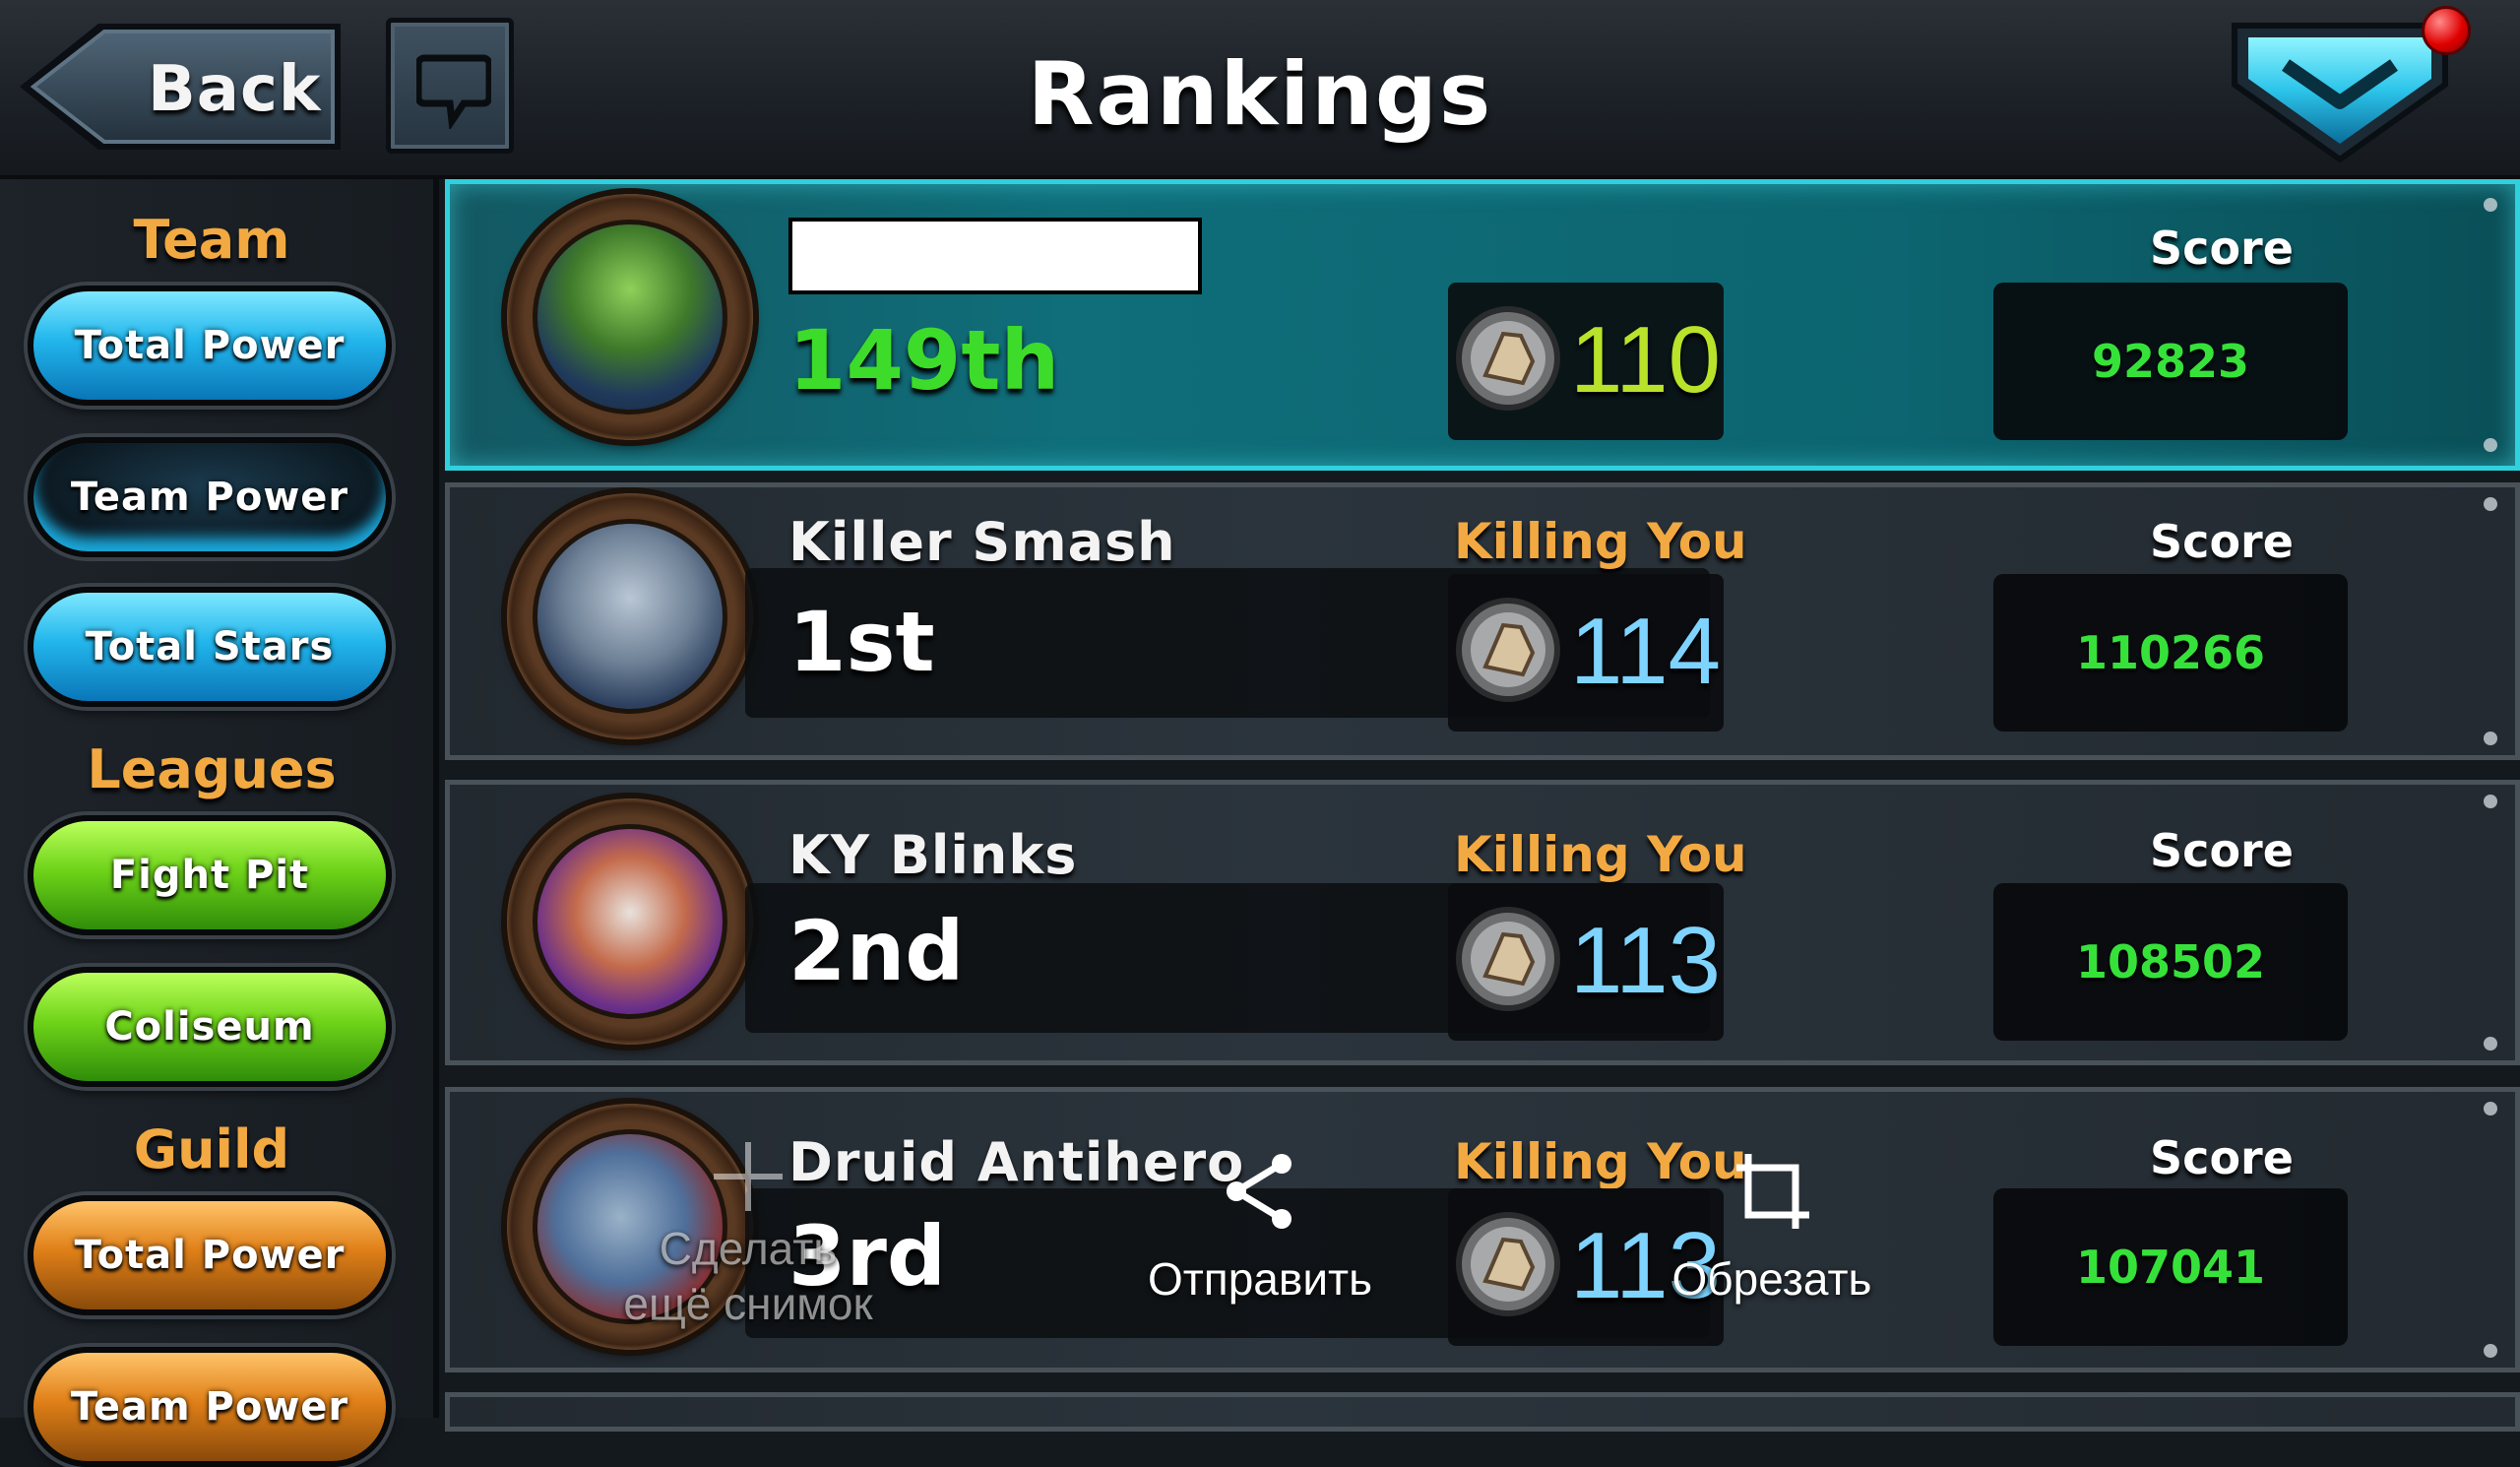  Describe the element at coordinates (995, 256) in the screenshot. I see `player-name-redacted` at that location.